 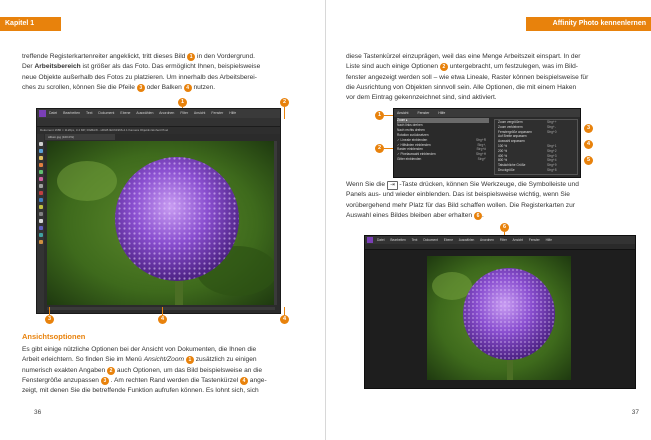 What do you see at coordinates (27, 67) in the screenshot?
I see `text-line: Der` at bounding box center [27, 67].